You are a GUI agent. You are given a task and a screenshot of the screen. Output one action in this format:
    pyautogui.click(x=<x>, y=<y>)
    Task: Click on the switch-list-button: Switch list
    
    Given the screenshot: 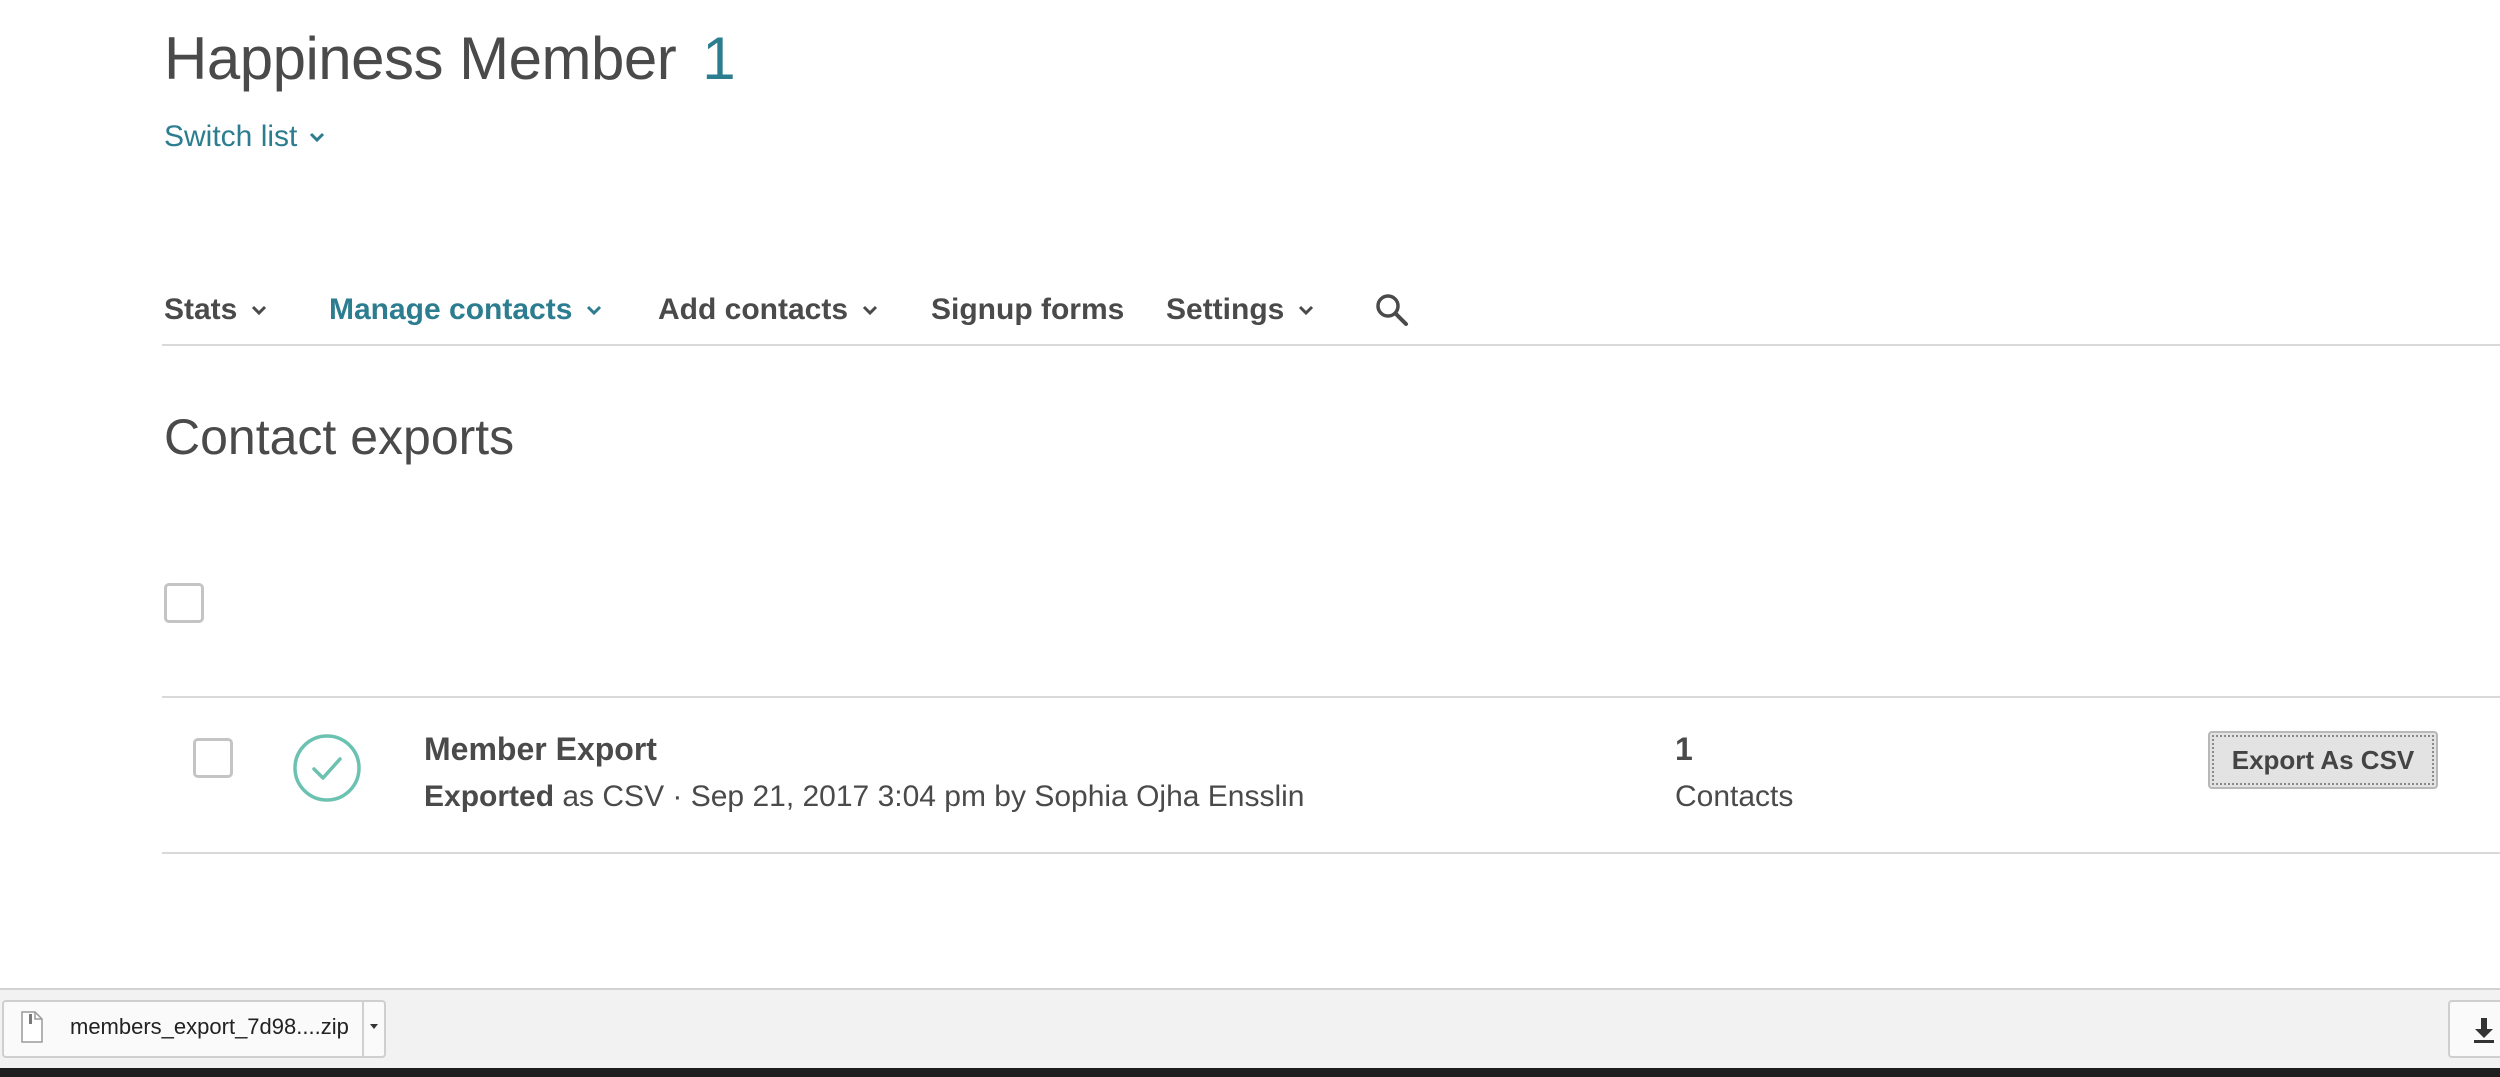 What is the action you would take?
    pyautogui.click(x=244, y=137)
    